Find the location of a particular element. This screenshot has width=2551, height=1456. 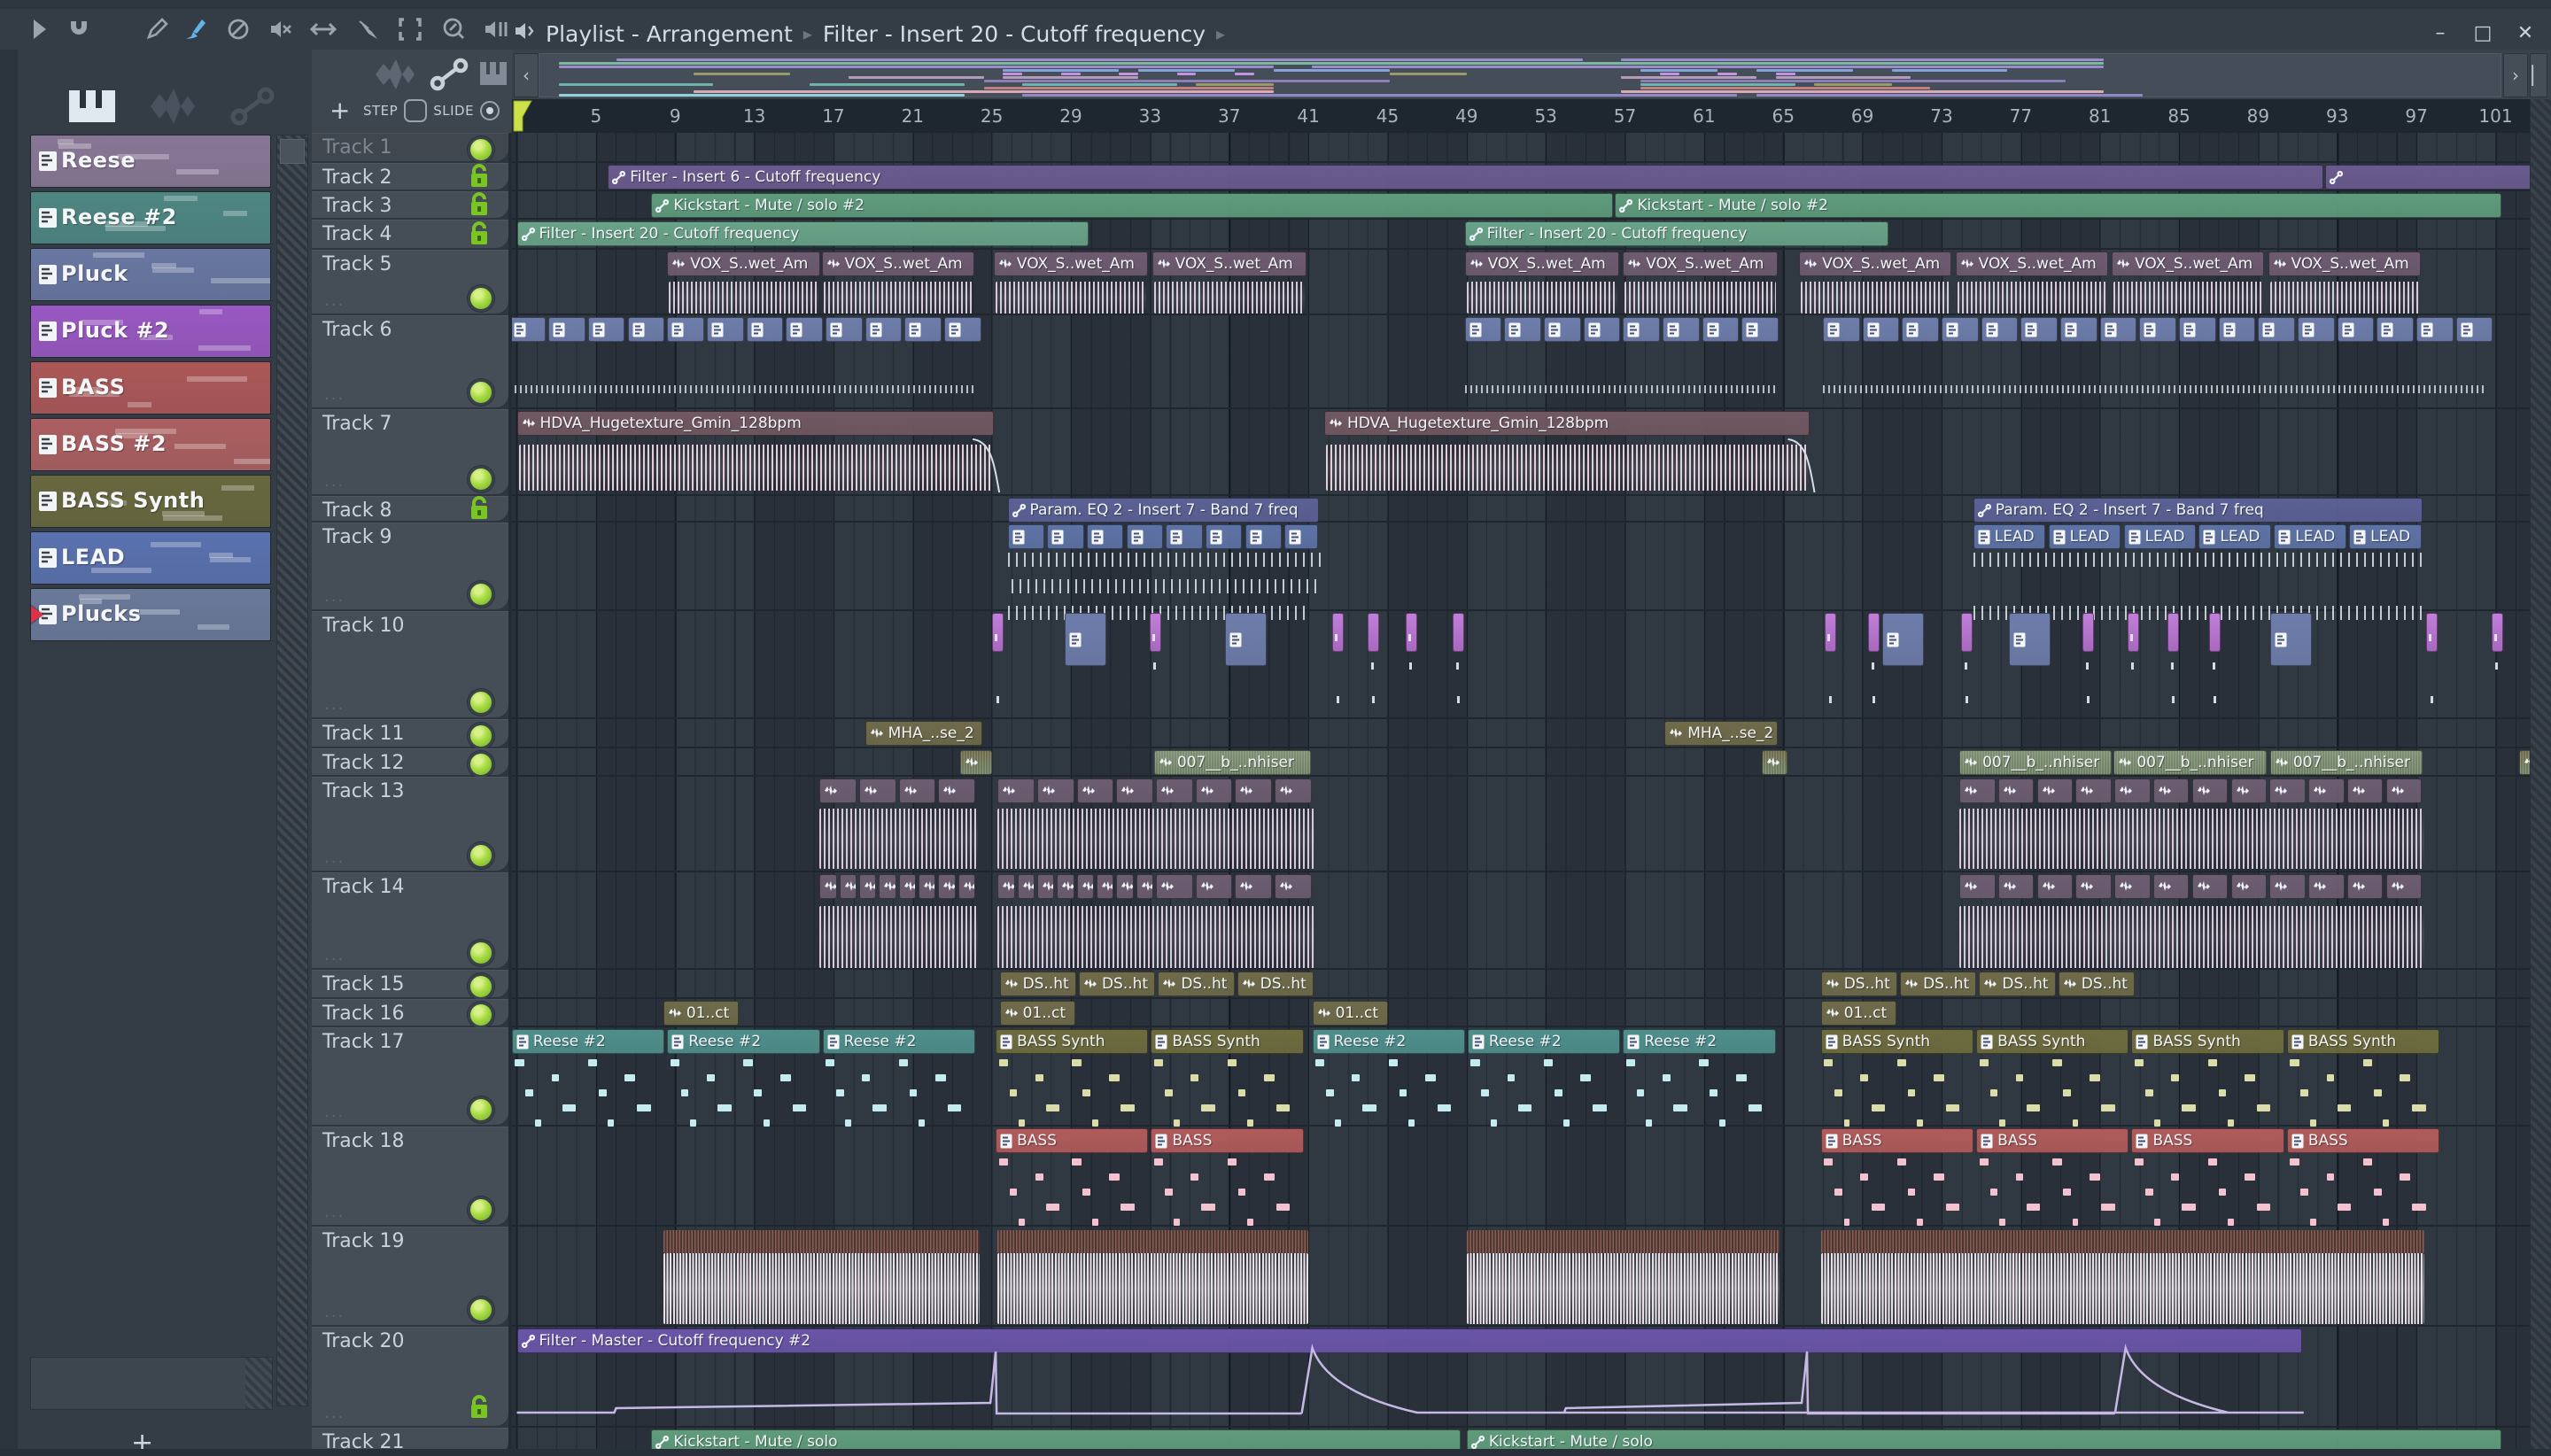

magnet-tool-icon is located at coordinates (79, 29).